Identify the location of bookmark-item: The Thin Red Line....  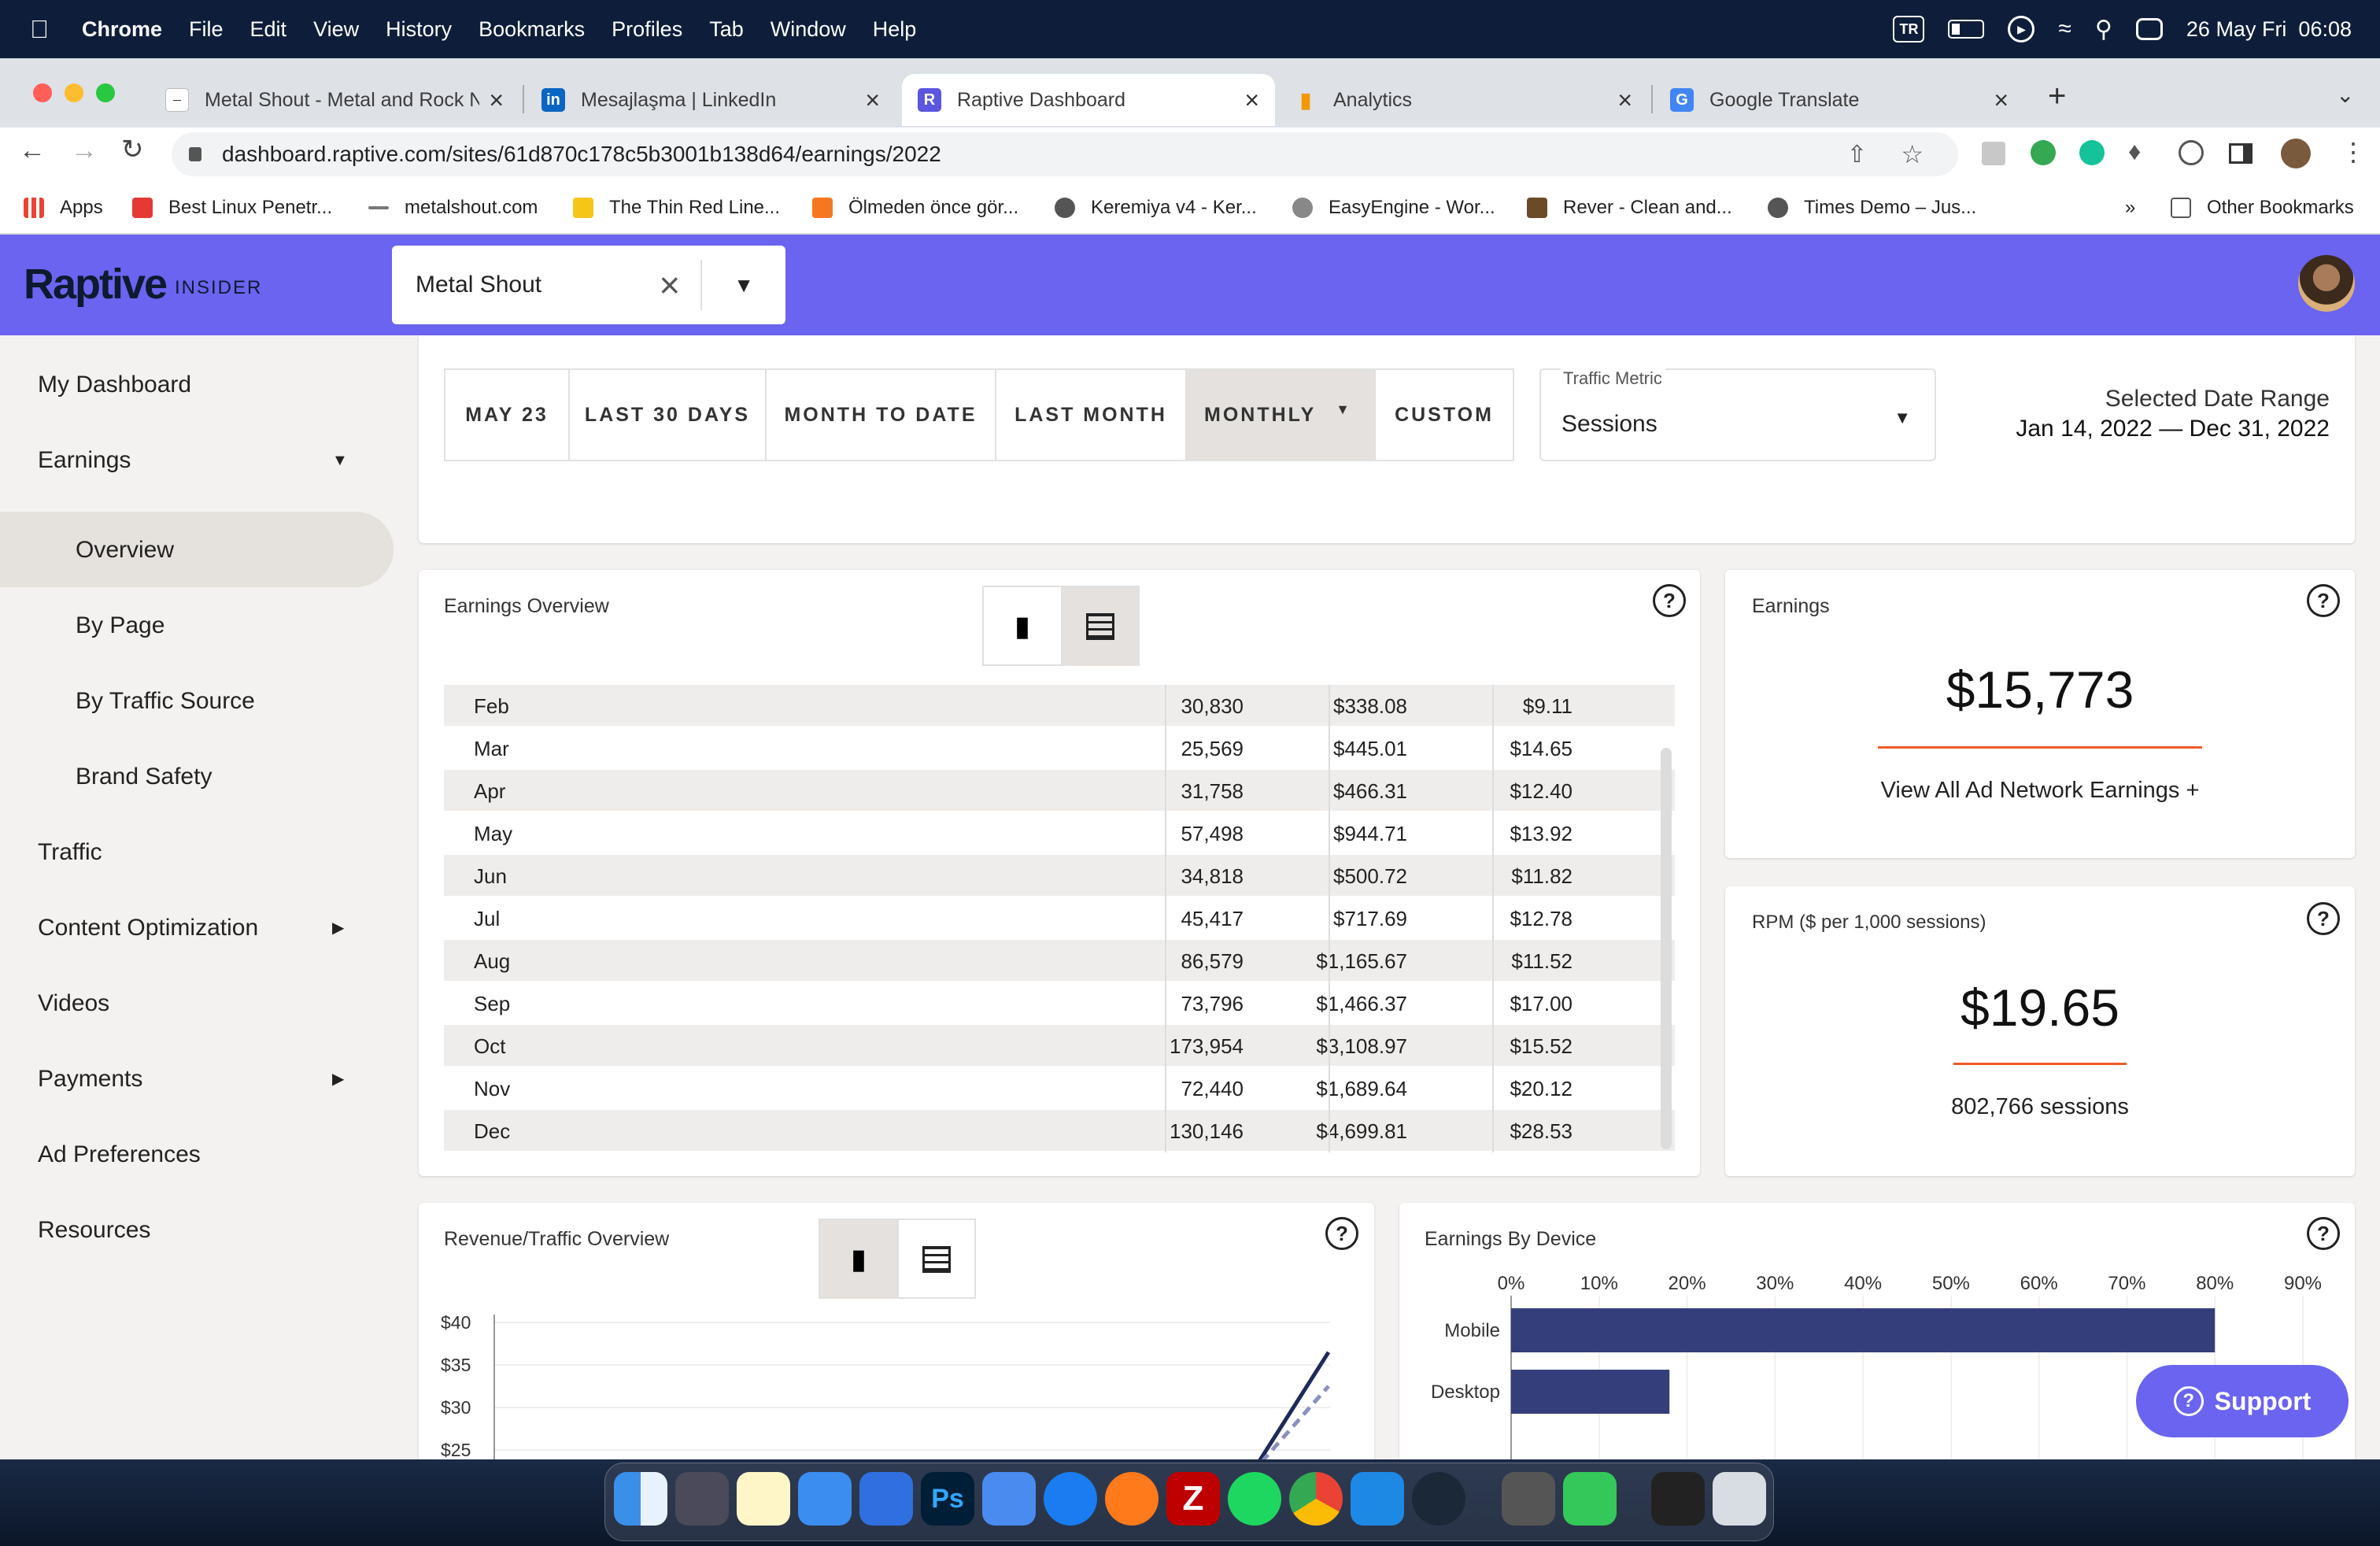
(676, 208).